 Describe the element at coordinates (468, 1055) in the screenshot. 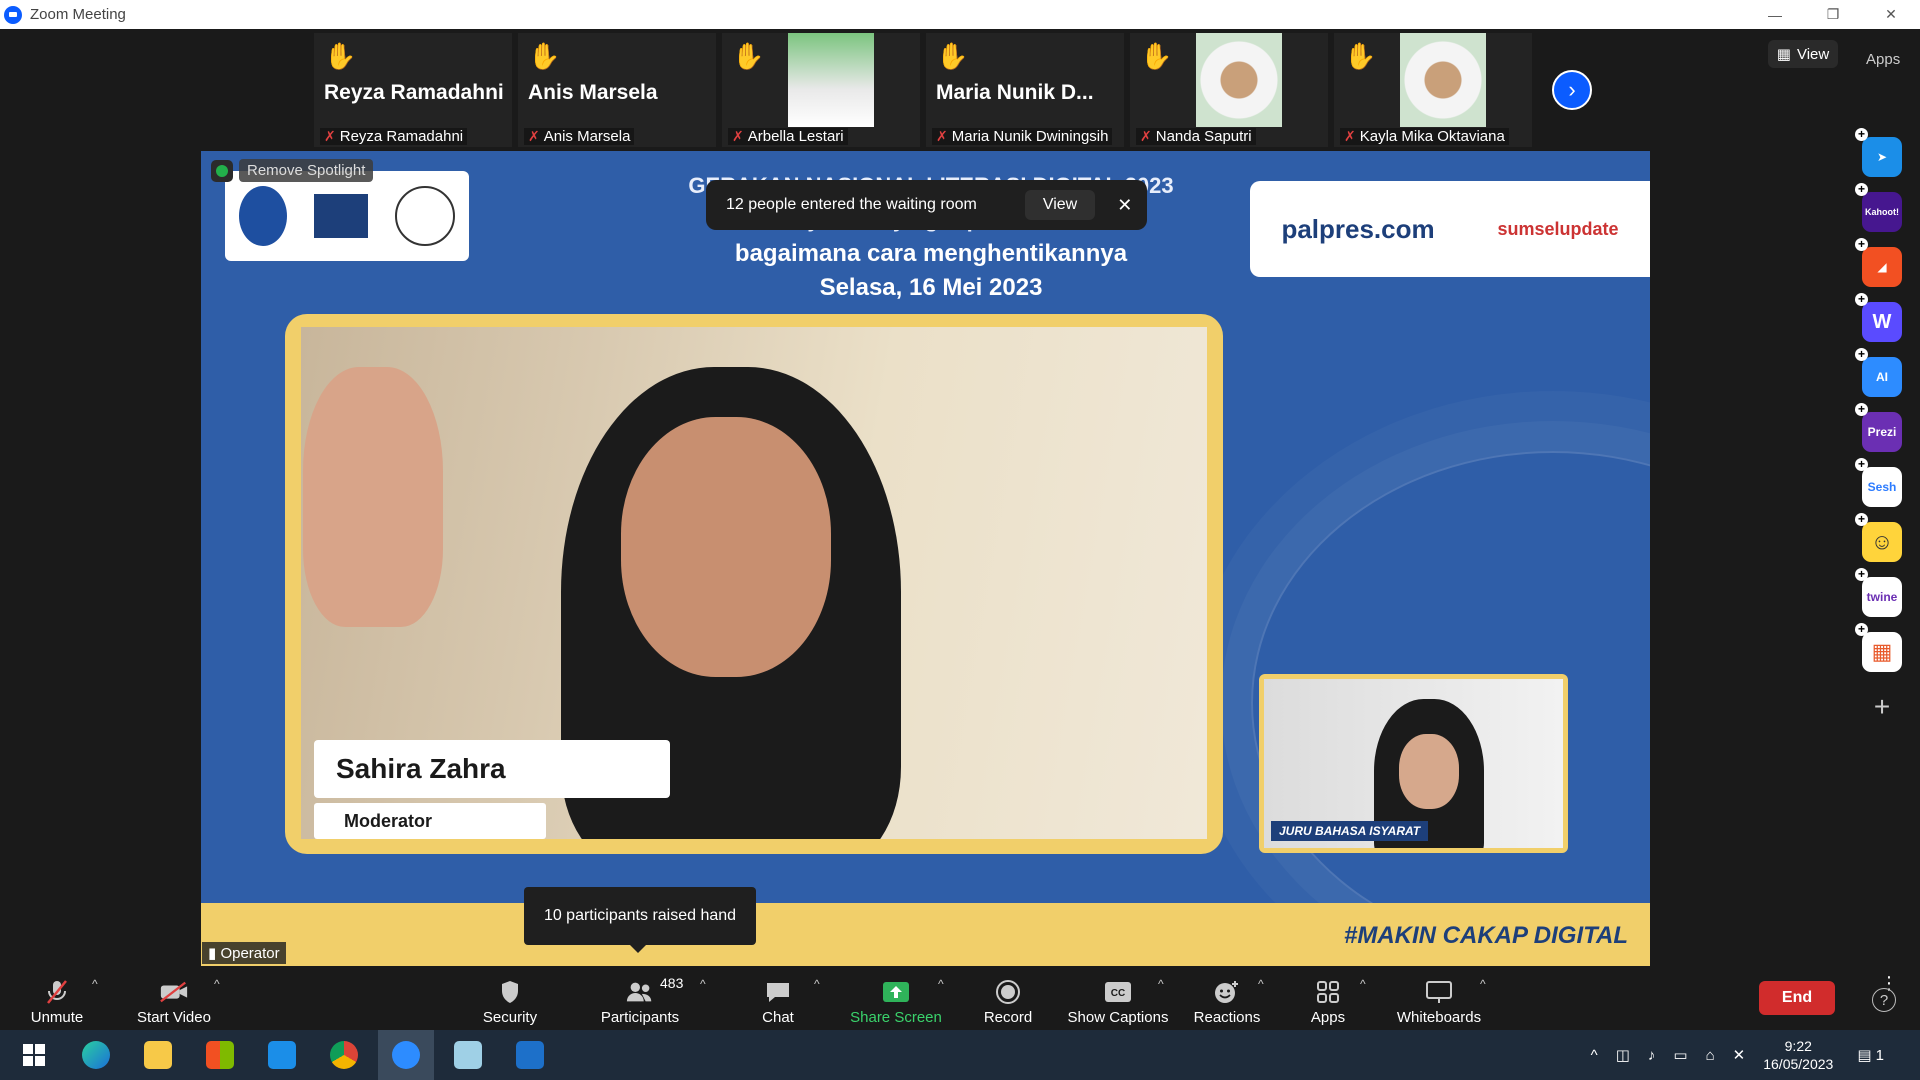

I see `snip-app-icon` at that location.